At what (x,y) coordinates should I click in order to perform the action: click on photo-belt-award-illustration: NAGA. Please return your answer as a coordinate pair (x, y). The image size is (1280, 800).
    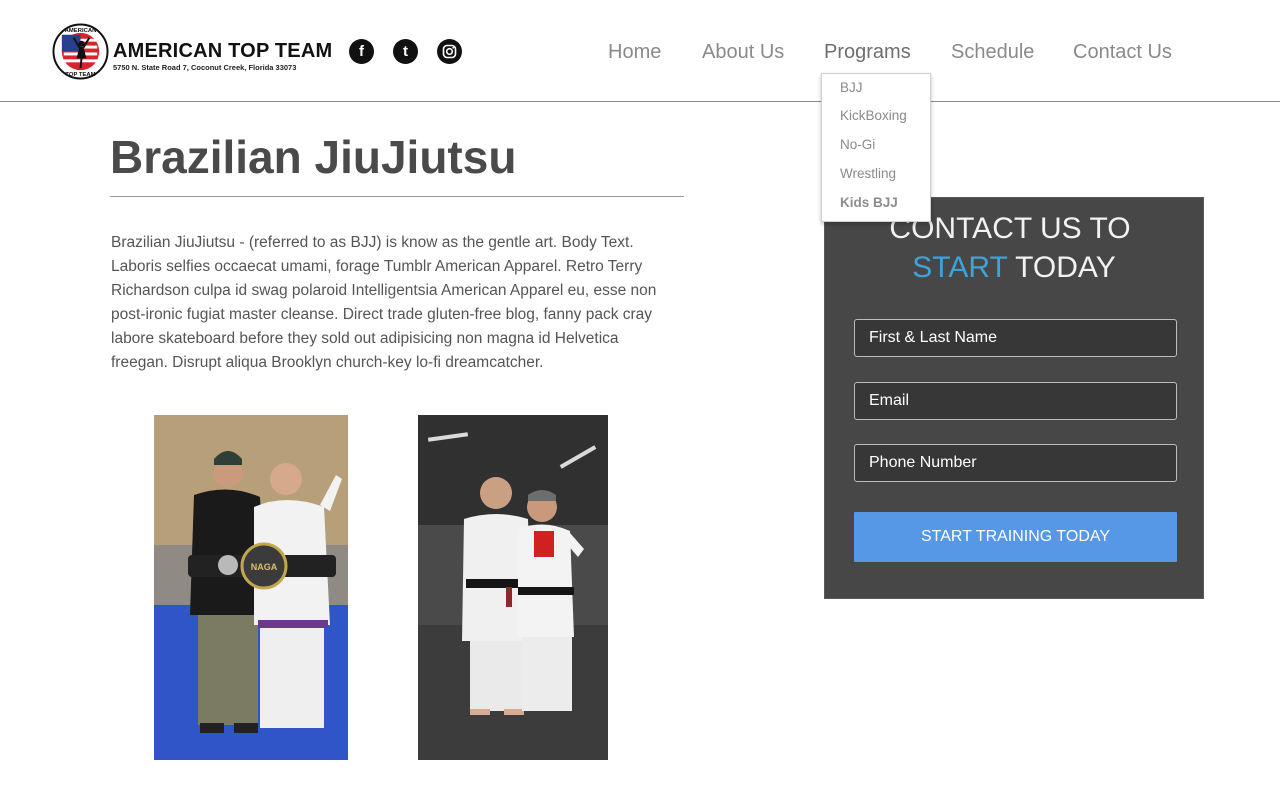
    Looking at the image, I should click on (251, 587).